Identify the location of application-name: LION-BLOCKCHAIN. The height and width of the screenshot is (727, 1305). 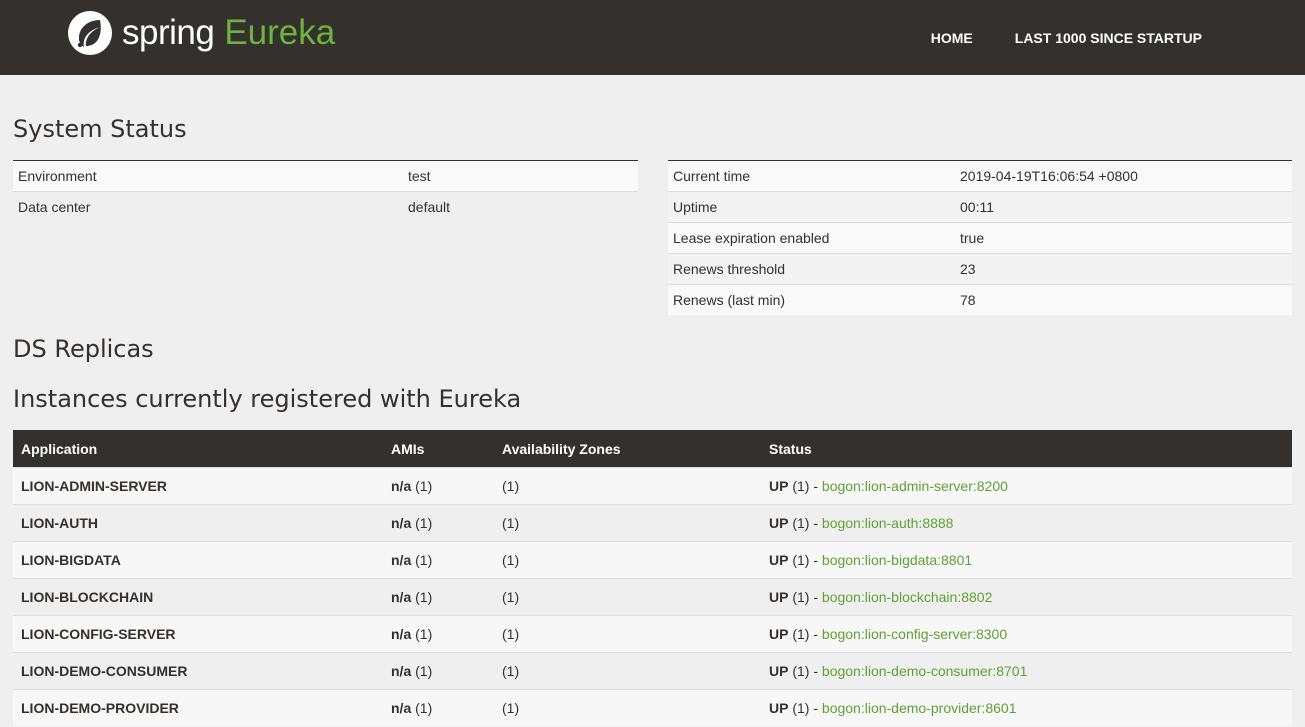
(198, 597).